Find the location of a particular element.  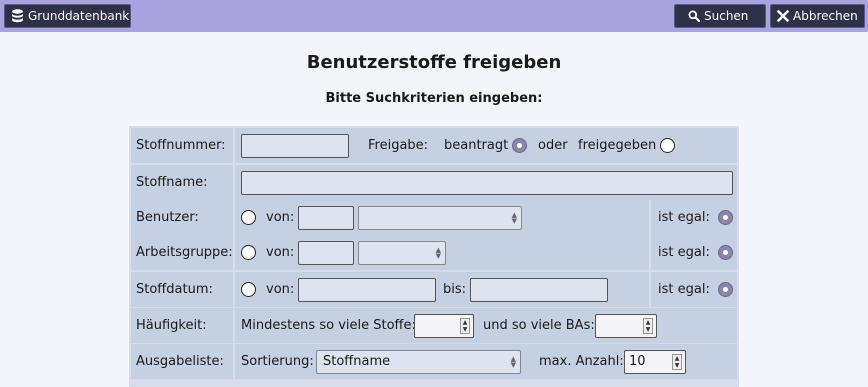

freigabe-label: Freigabe: is located at coordinates (398, 145).